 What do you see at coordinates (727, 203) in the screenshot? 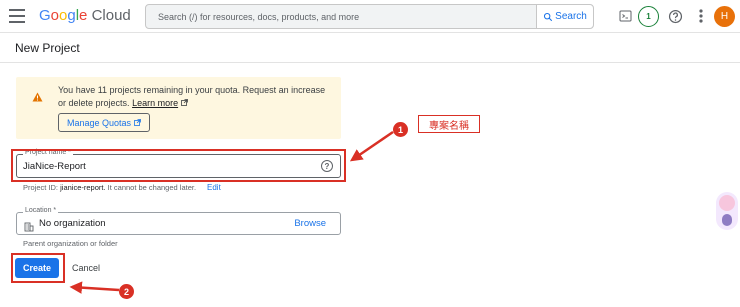
I see `assistant-avatar-icon` at bounding box center [727, 203].